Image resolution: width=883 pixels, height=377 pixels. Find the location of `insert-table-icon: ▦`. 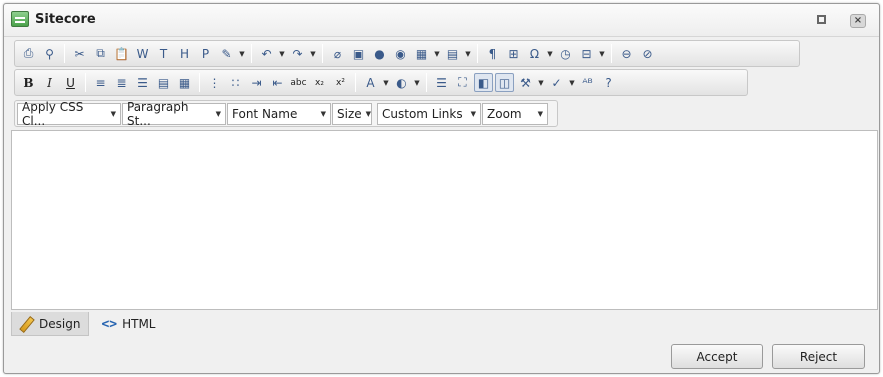

insert-table-icon: ▦ is located at coordinates (421, 53).